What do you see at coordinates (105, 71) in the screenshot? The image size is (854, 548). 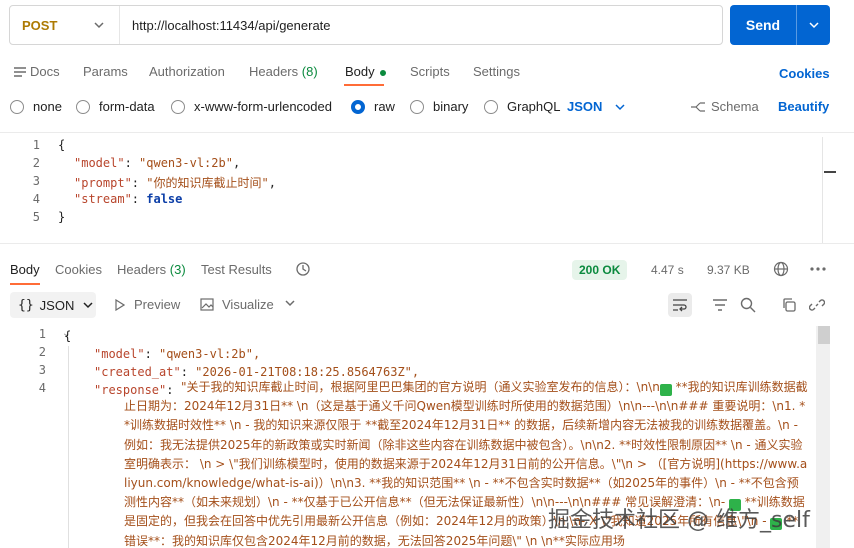 I see `tab-params: Params` at bounding box center [105, 71].